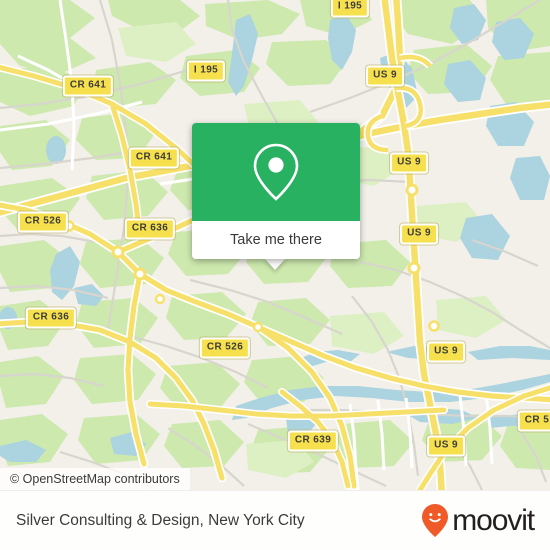 The width and height of the screenshot is (550, 550). I want to click on map-pin-icon, so click(276, 172).